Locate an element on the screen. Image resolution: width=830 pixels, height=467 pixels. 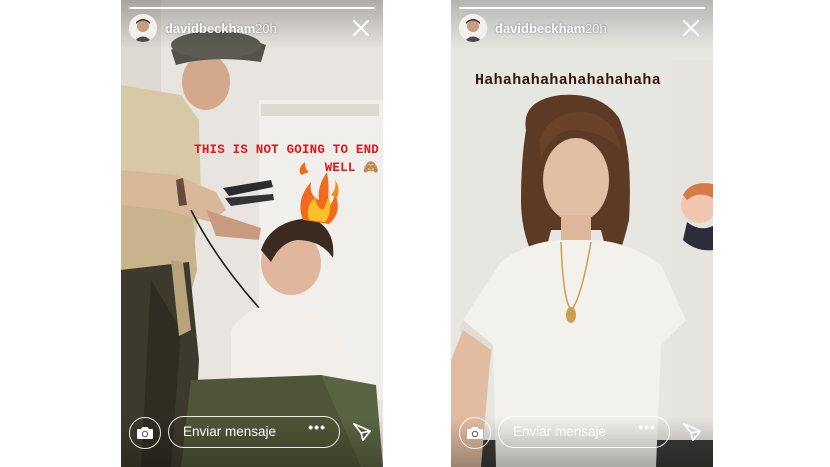
story-caption-text: THIS IS NOT GOING TO END WELL is located at coordinates (286, 159).